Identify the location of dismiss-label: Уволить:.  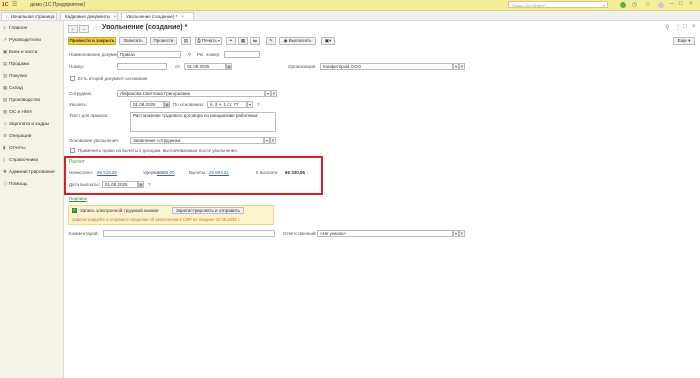
(78, 104).